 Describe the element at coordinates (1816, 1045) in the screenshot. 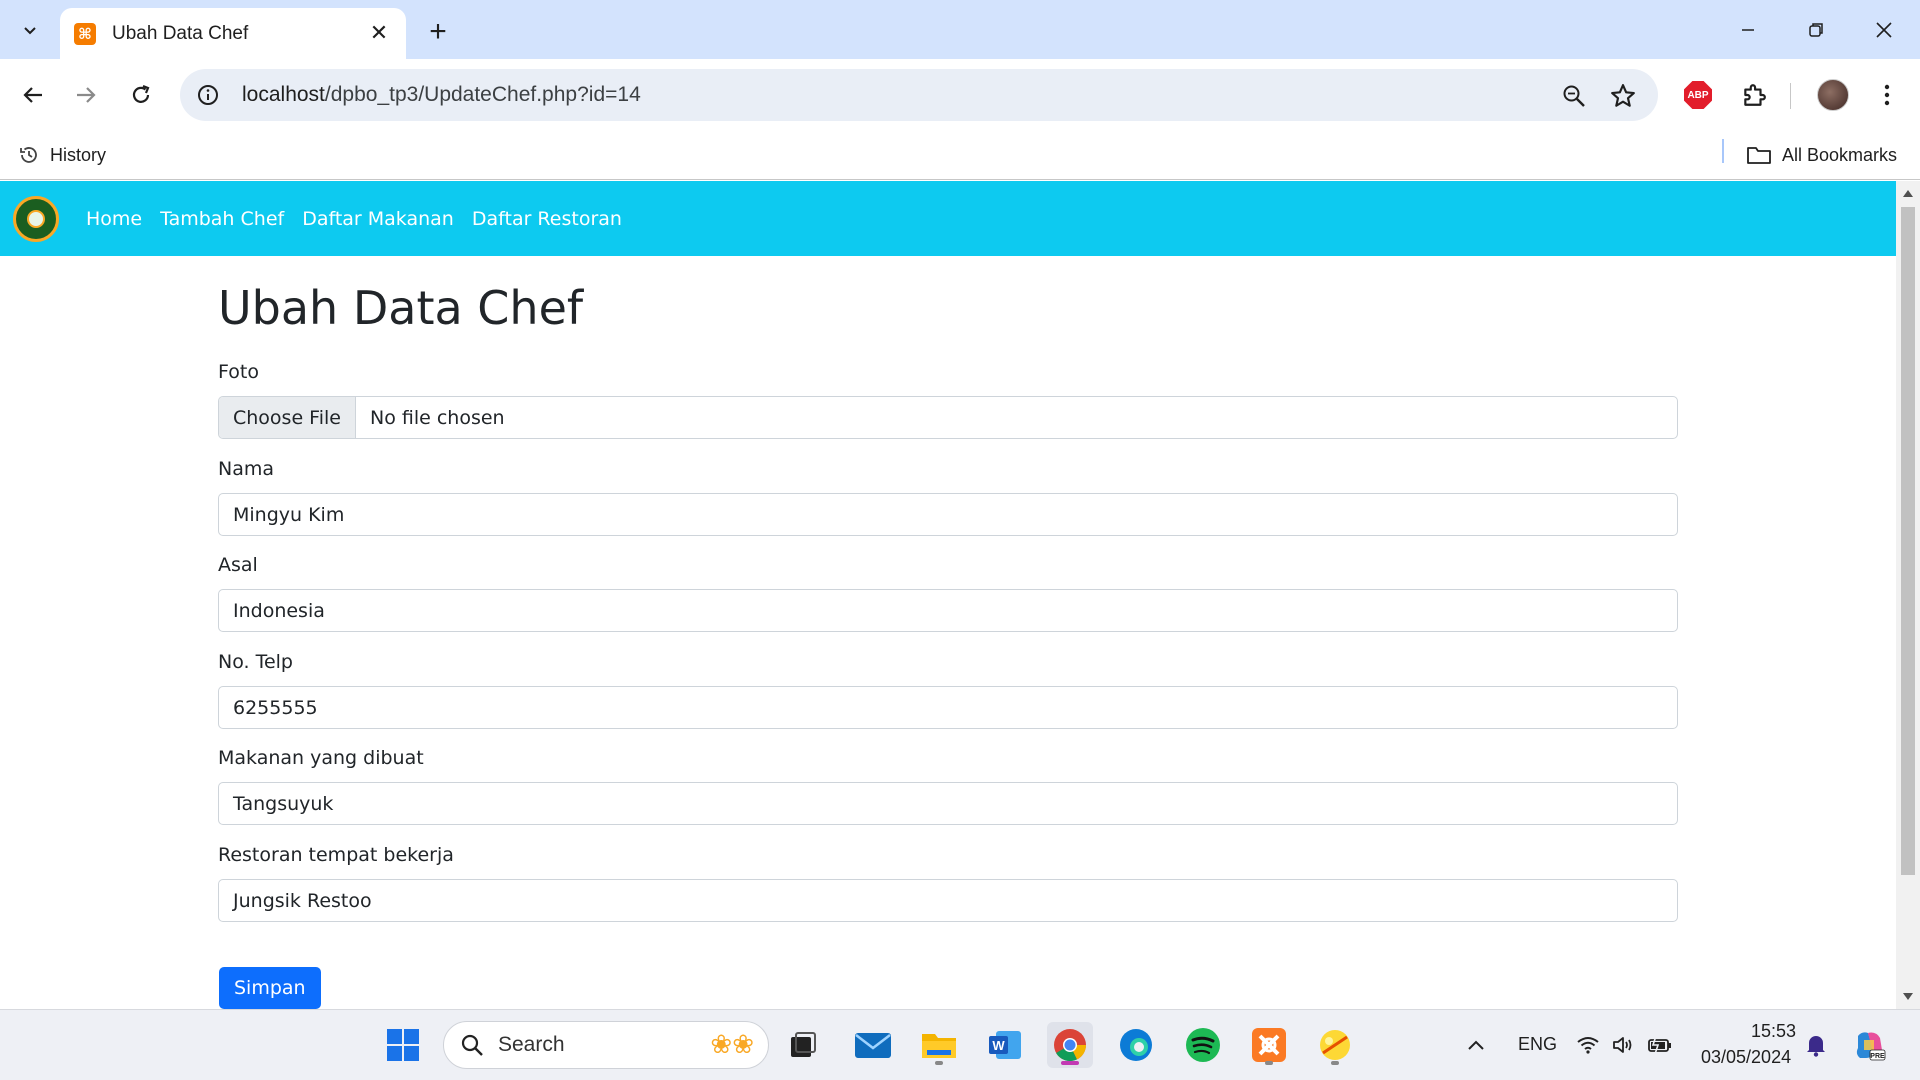

I see `notifications-button` at that location.